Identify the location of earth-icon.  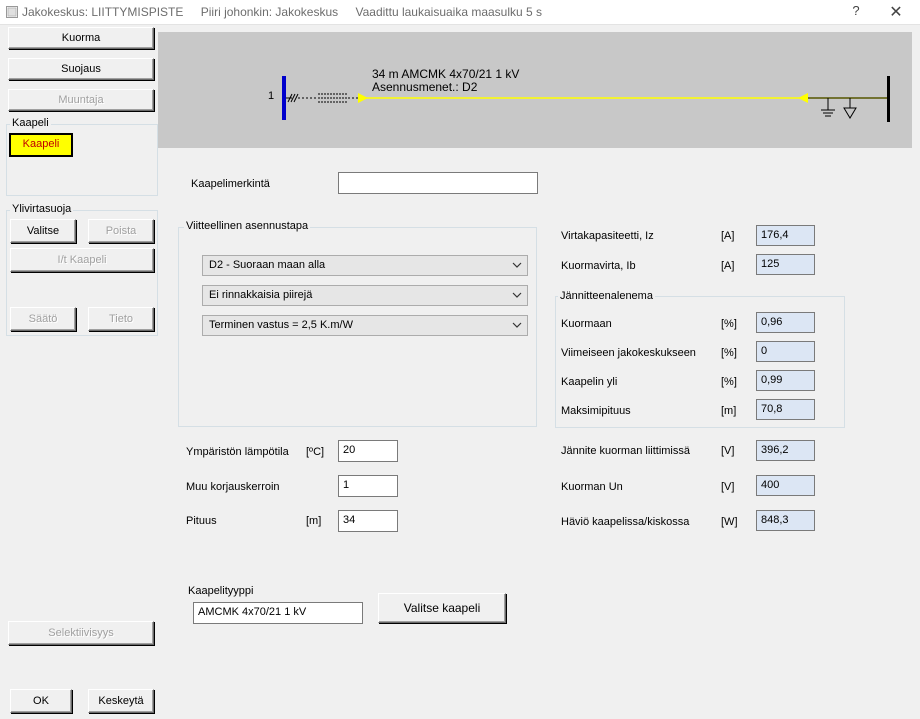
(847, 108).